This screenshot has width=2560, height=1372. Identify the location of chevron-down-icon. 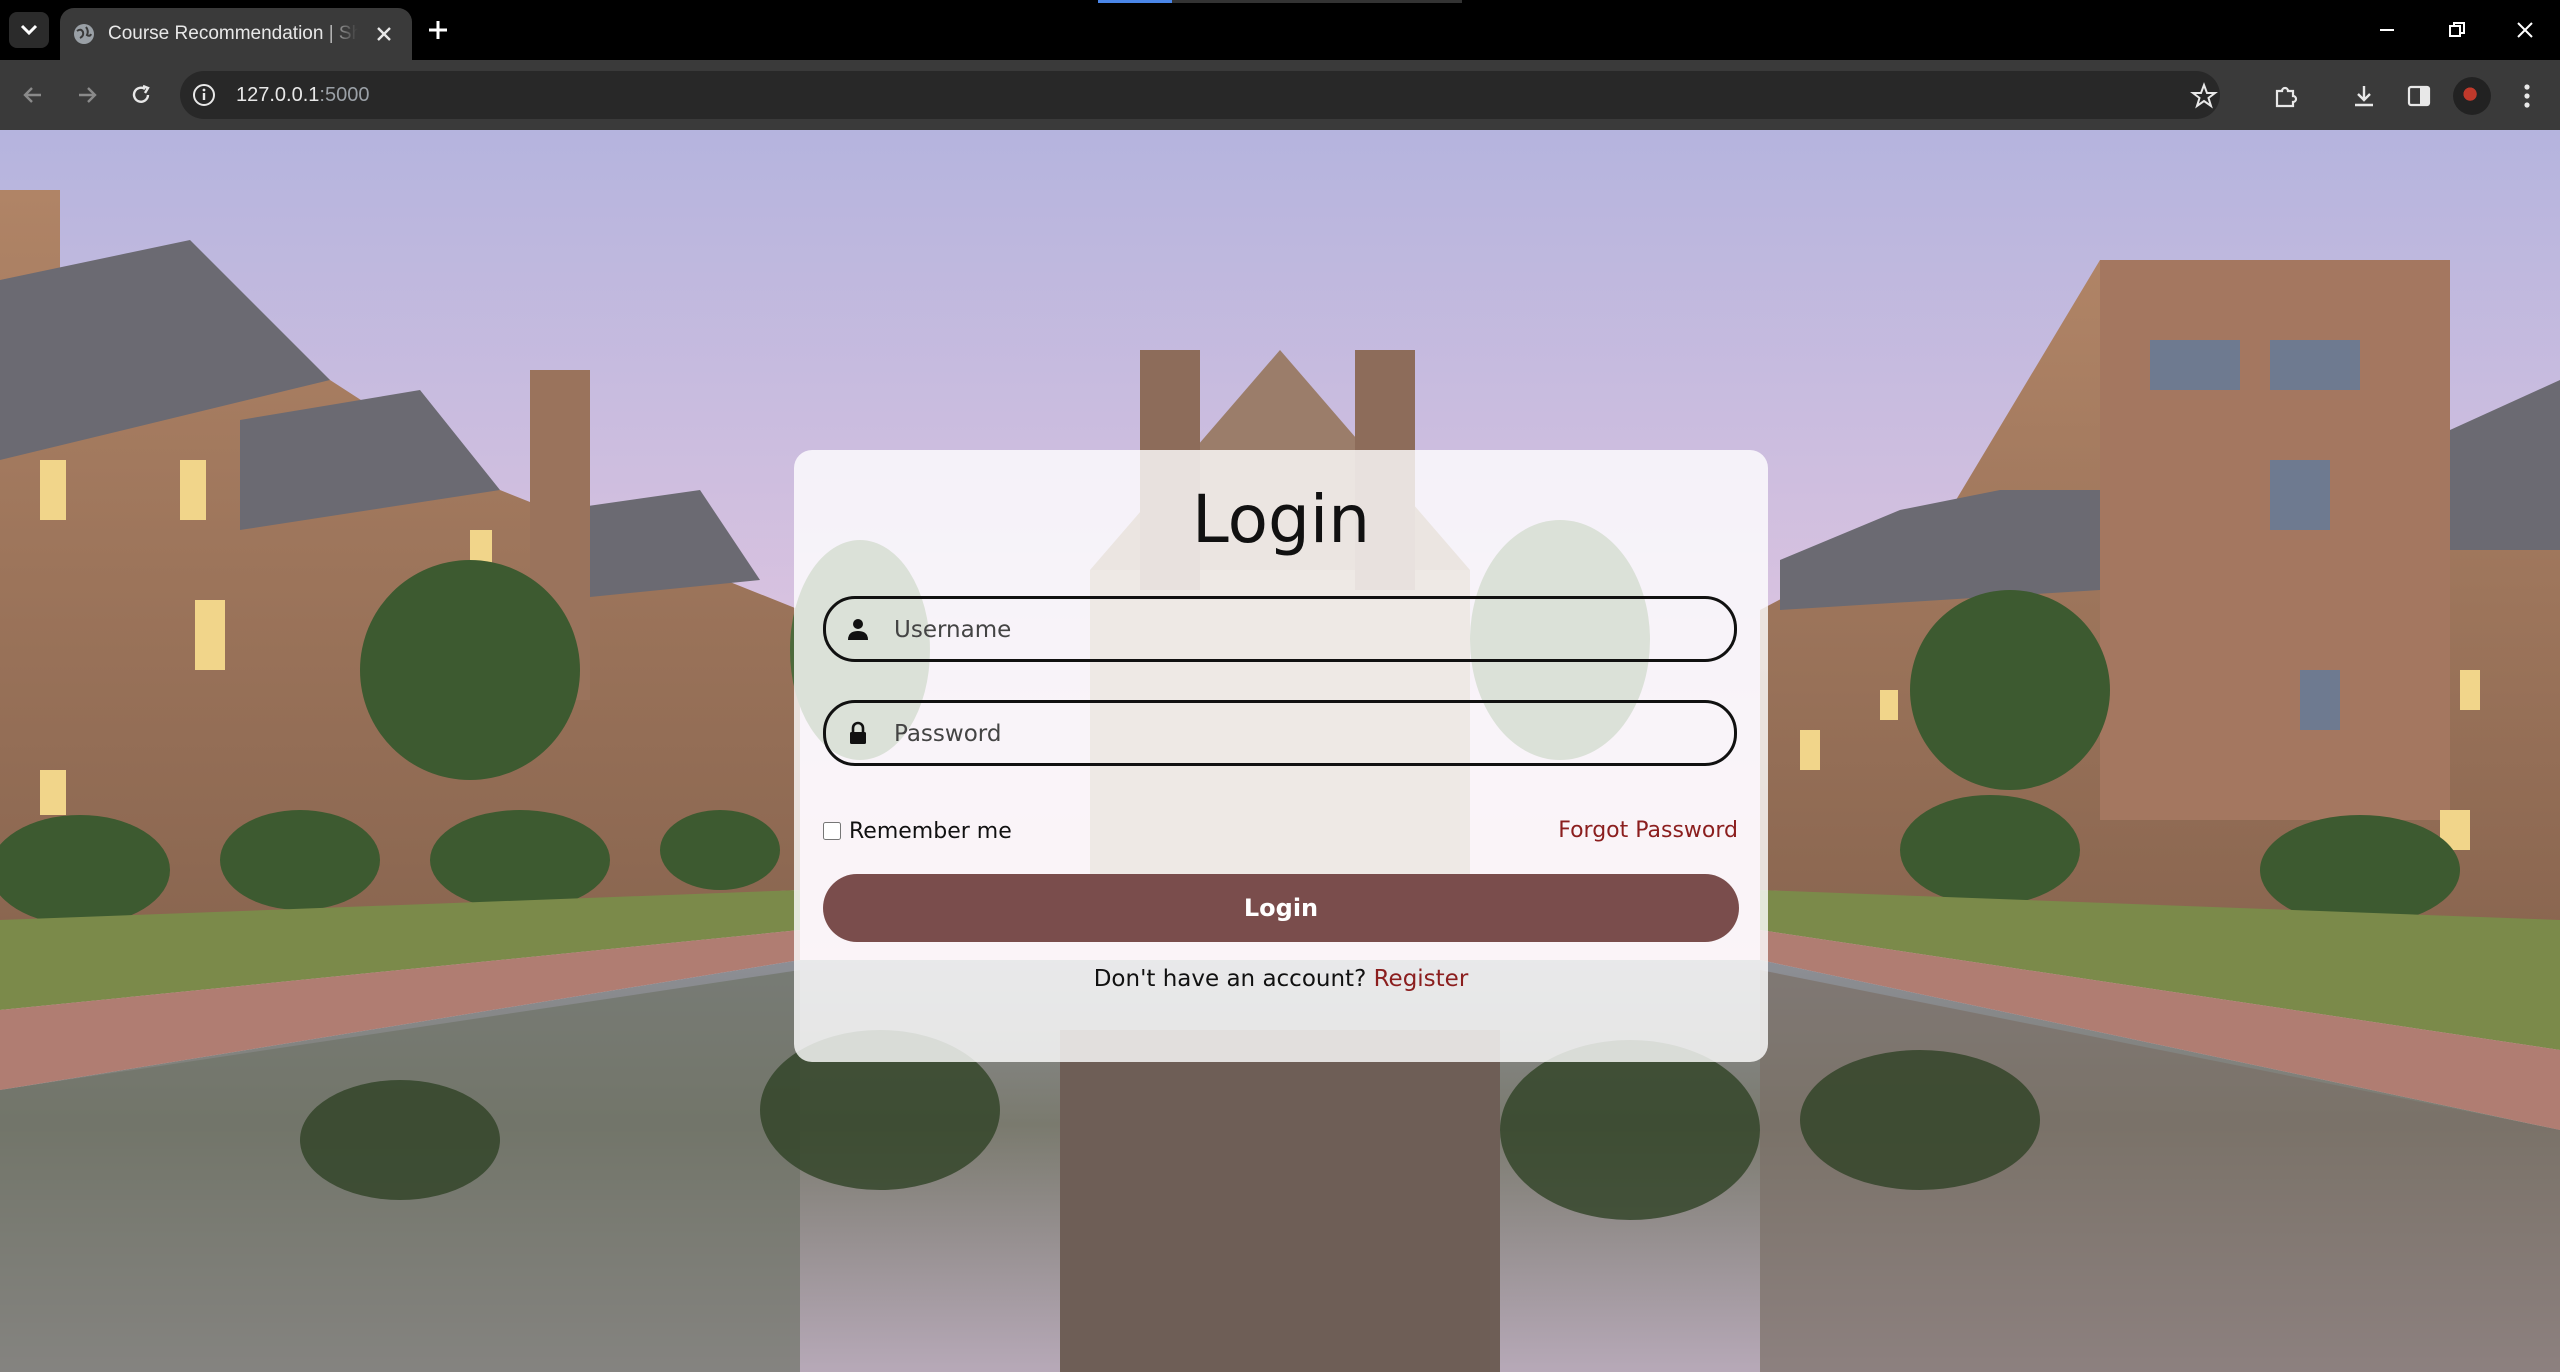
(29, 30).